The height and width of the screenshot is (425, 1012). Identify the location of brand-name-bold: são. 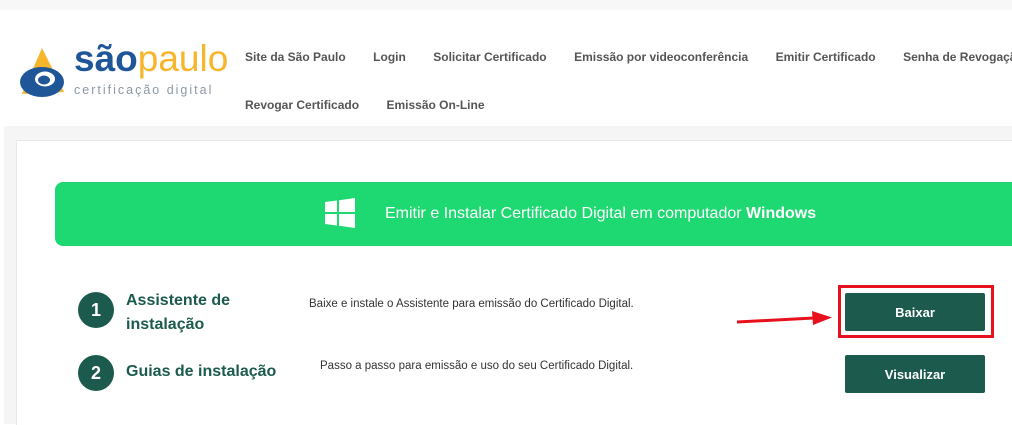
(106, 58).